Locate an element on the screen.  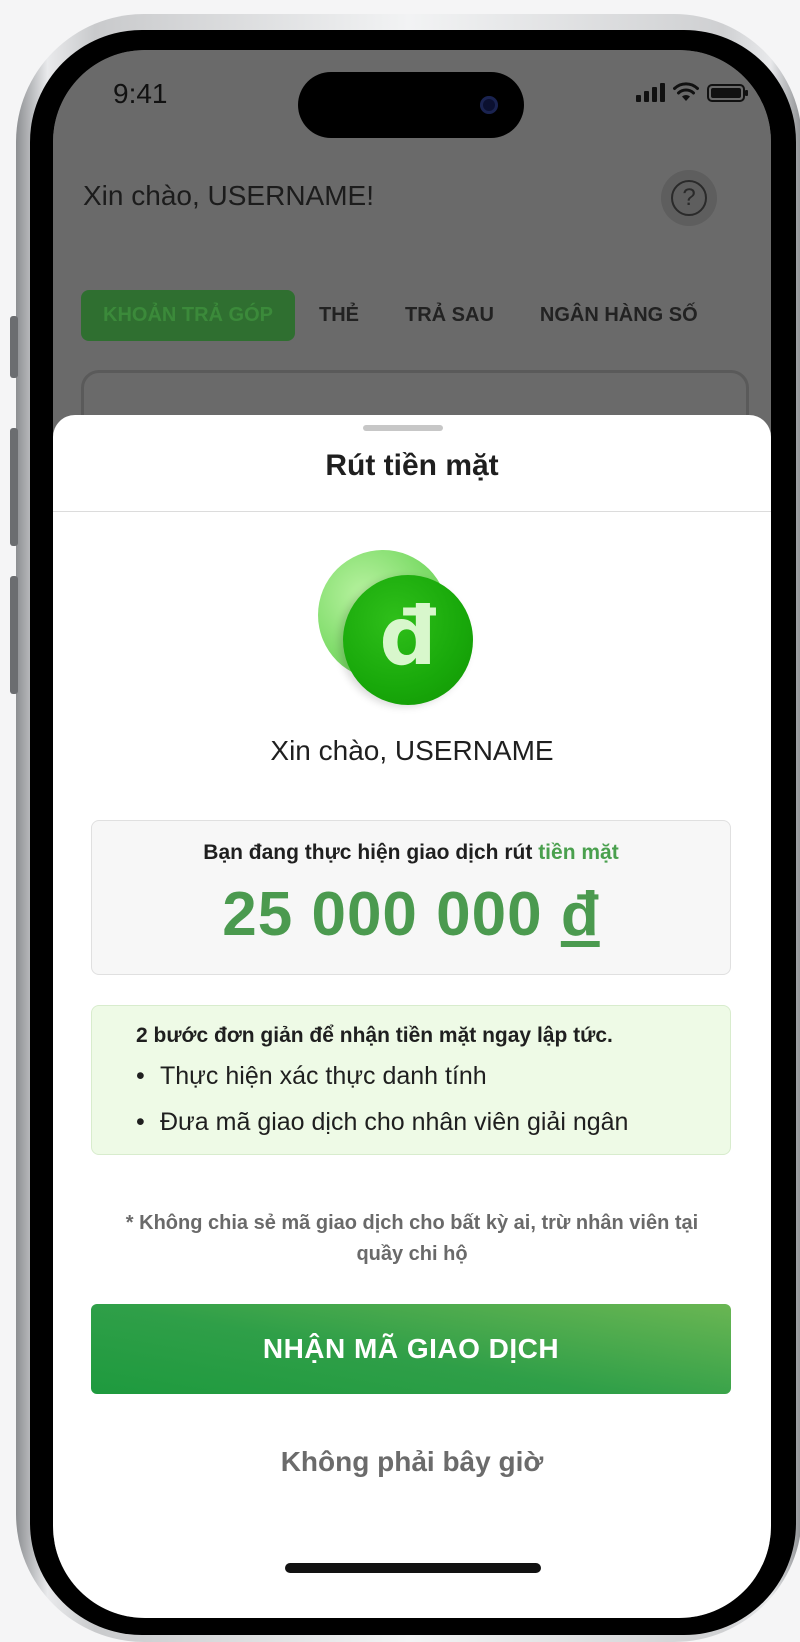
hello-text: Xin chào, USERNAME is located at coordinates (412, 750).